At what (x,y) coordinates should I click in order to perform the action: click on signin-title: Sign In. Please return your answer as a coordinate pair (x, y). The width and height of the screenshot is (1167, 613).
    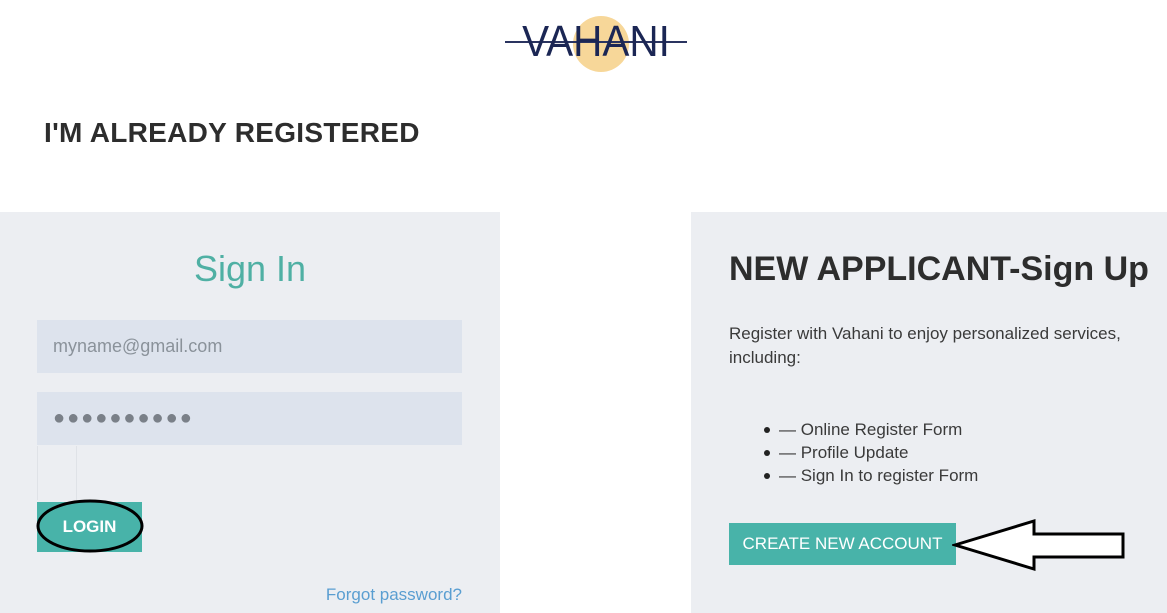
    Looking at the image, I should click on (250, 268).